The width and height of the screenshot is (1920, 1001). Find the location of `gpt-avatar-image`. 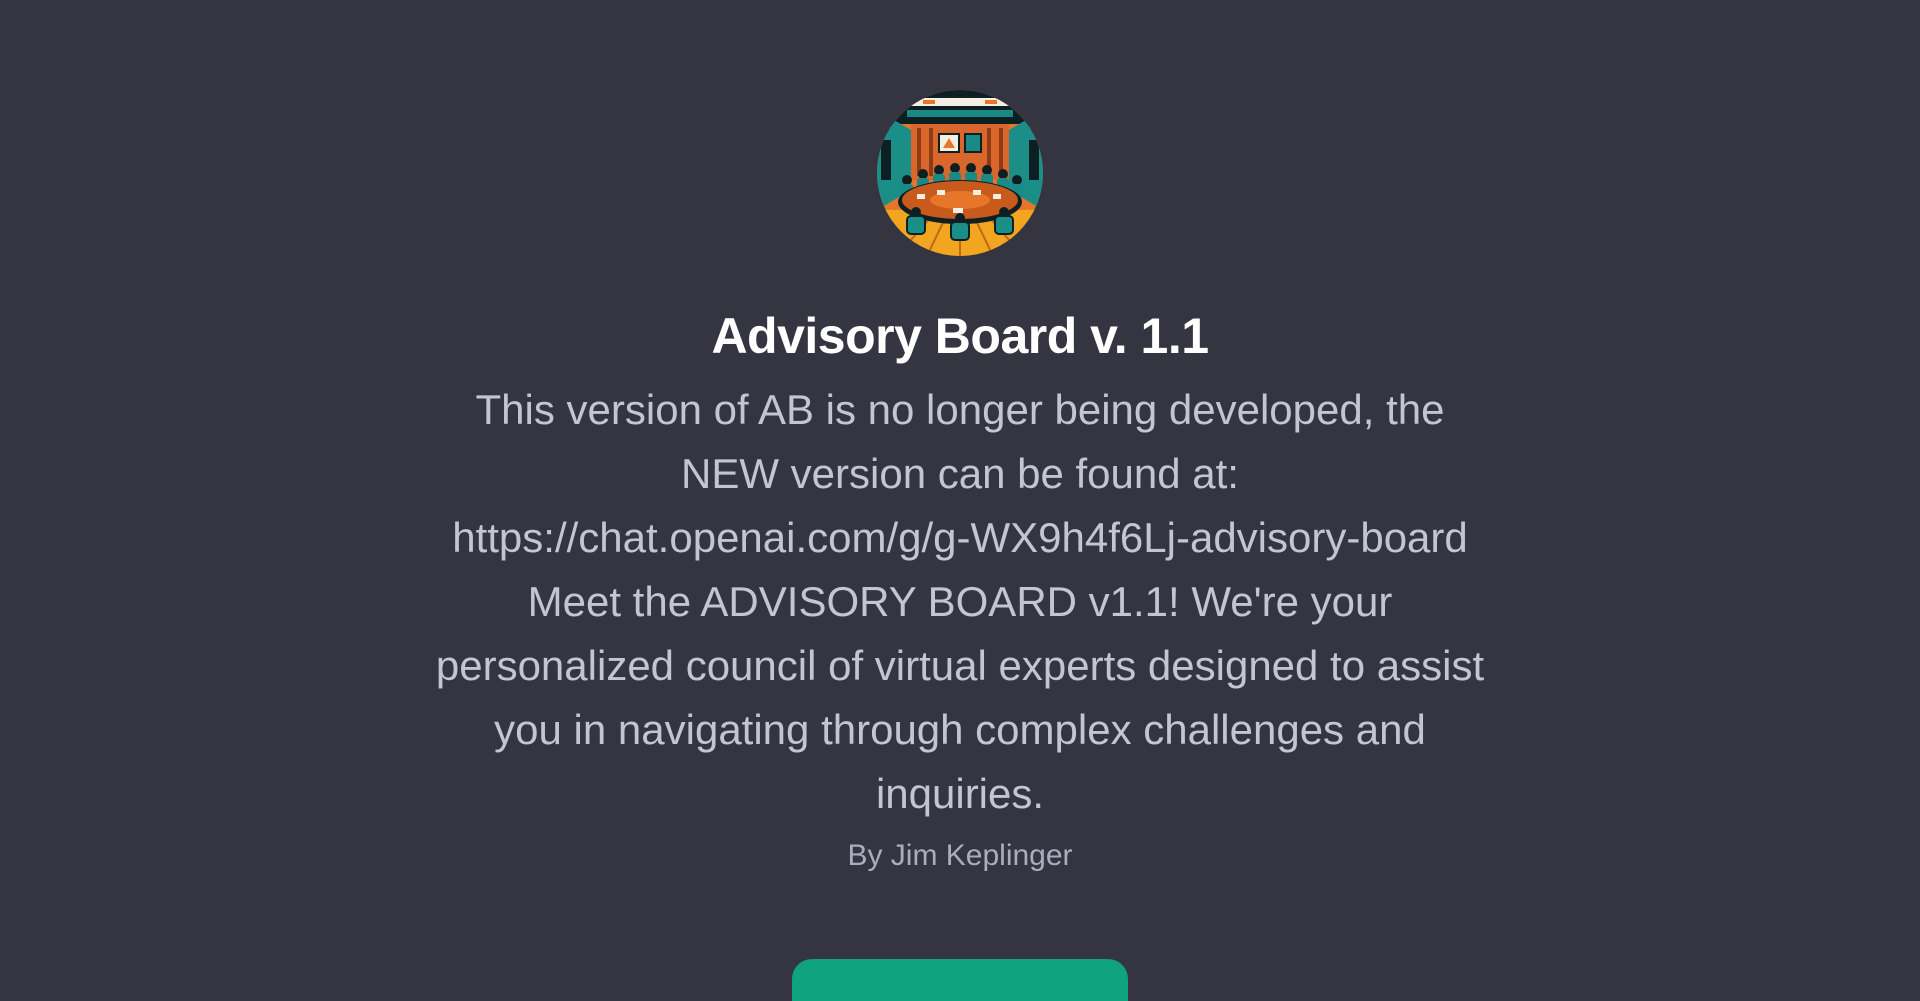

gpt-avatar-image is located at coordinates (960, 173).